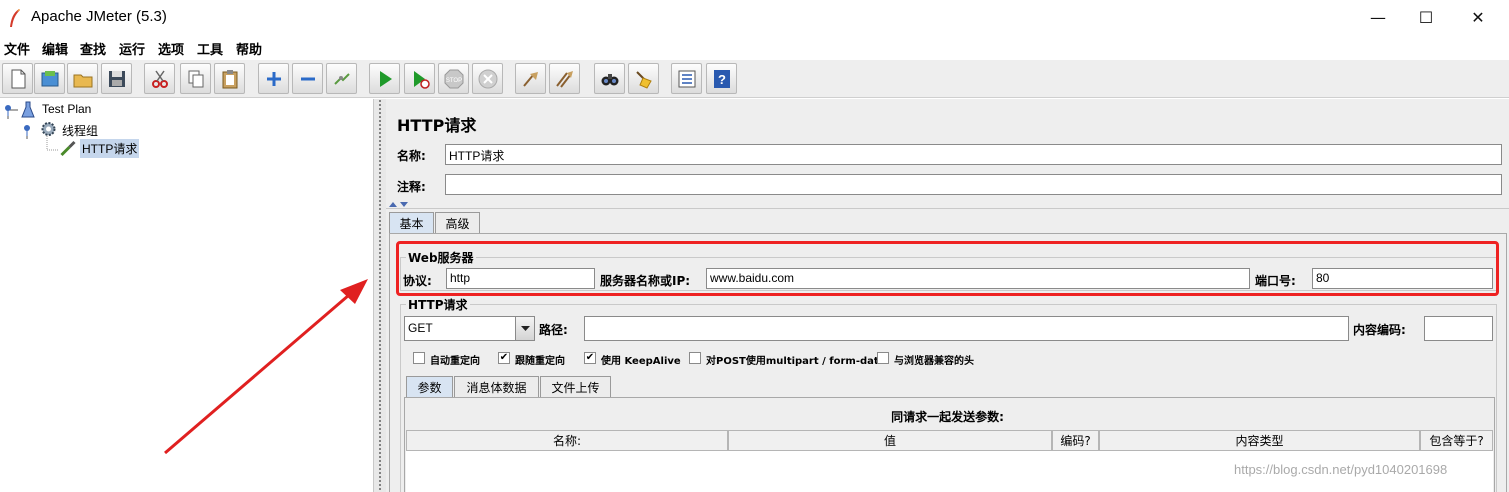 This screenshot has width=1509, height=492. I want to click on collapse-icon, so click(307, 78).